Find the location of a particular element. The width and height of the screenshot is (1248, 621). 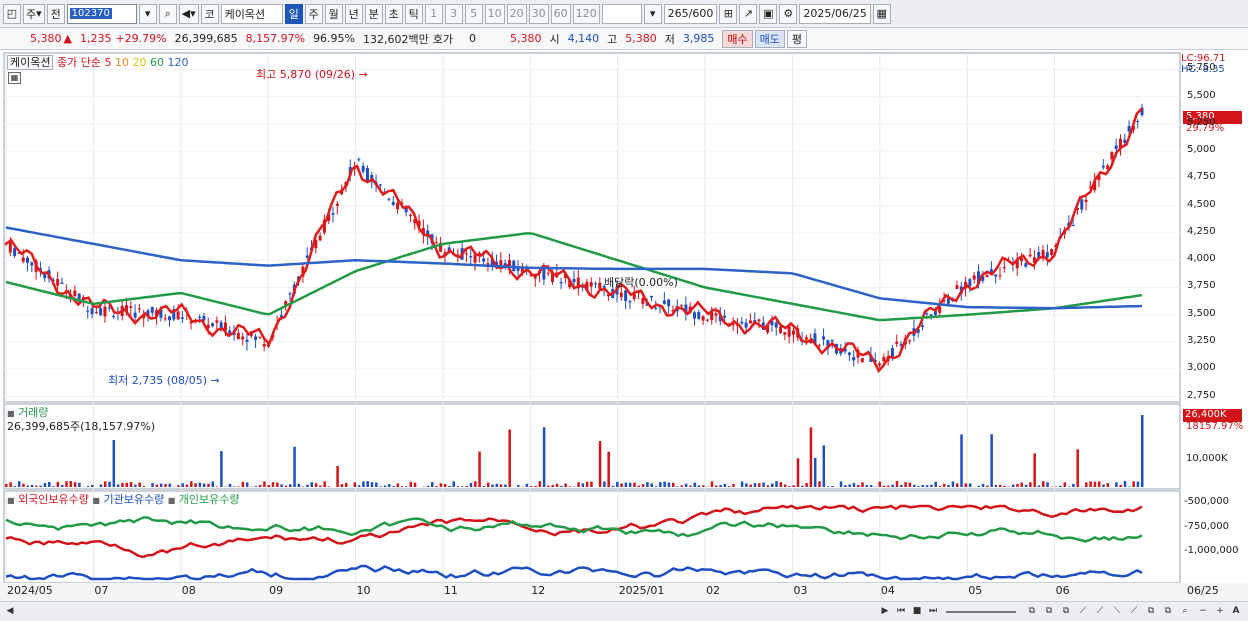

tool-icon-1: ⧉ is located at coordinates (1032, 611).